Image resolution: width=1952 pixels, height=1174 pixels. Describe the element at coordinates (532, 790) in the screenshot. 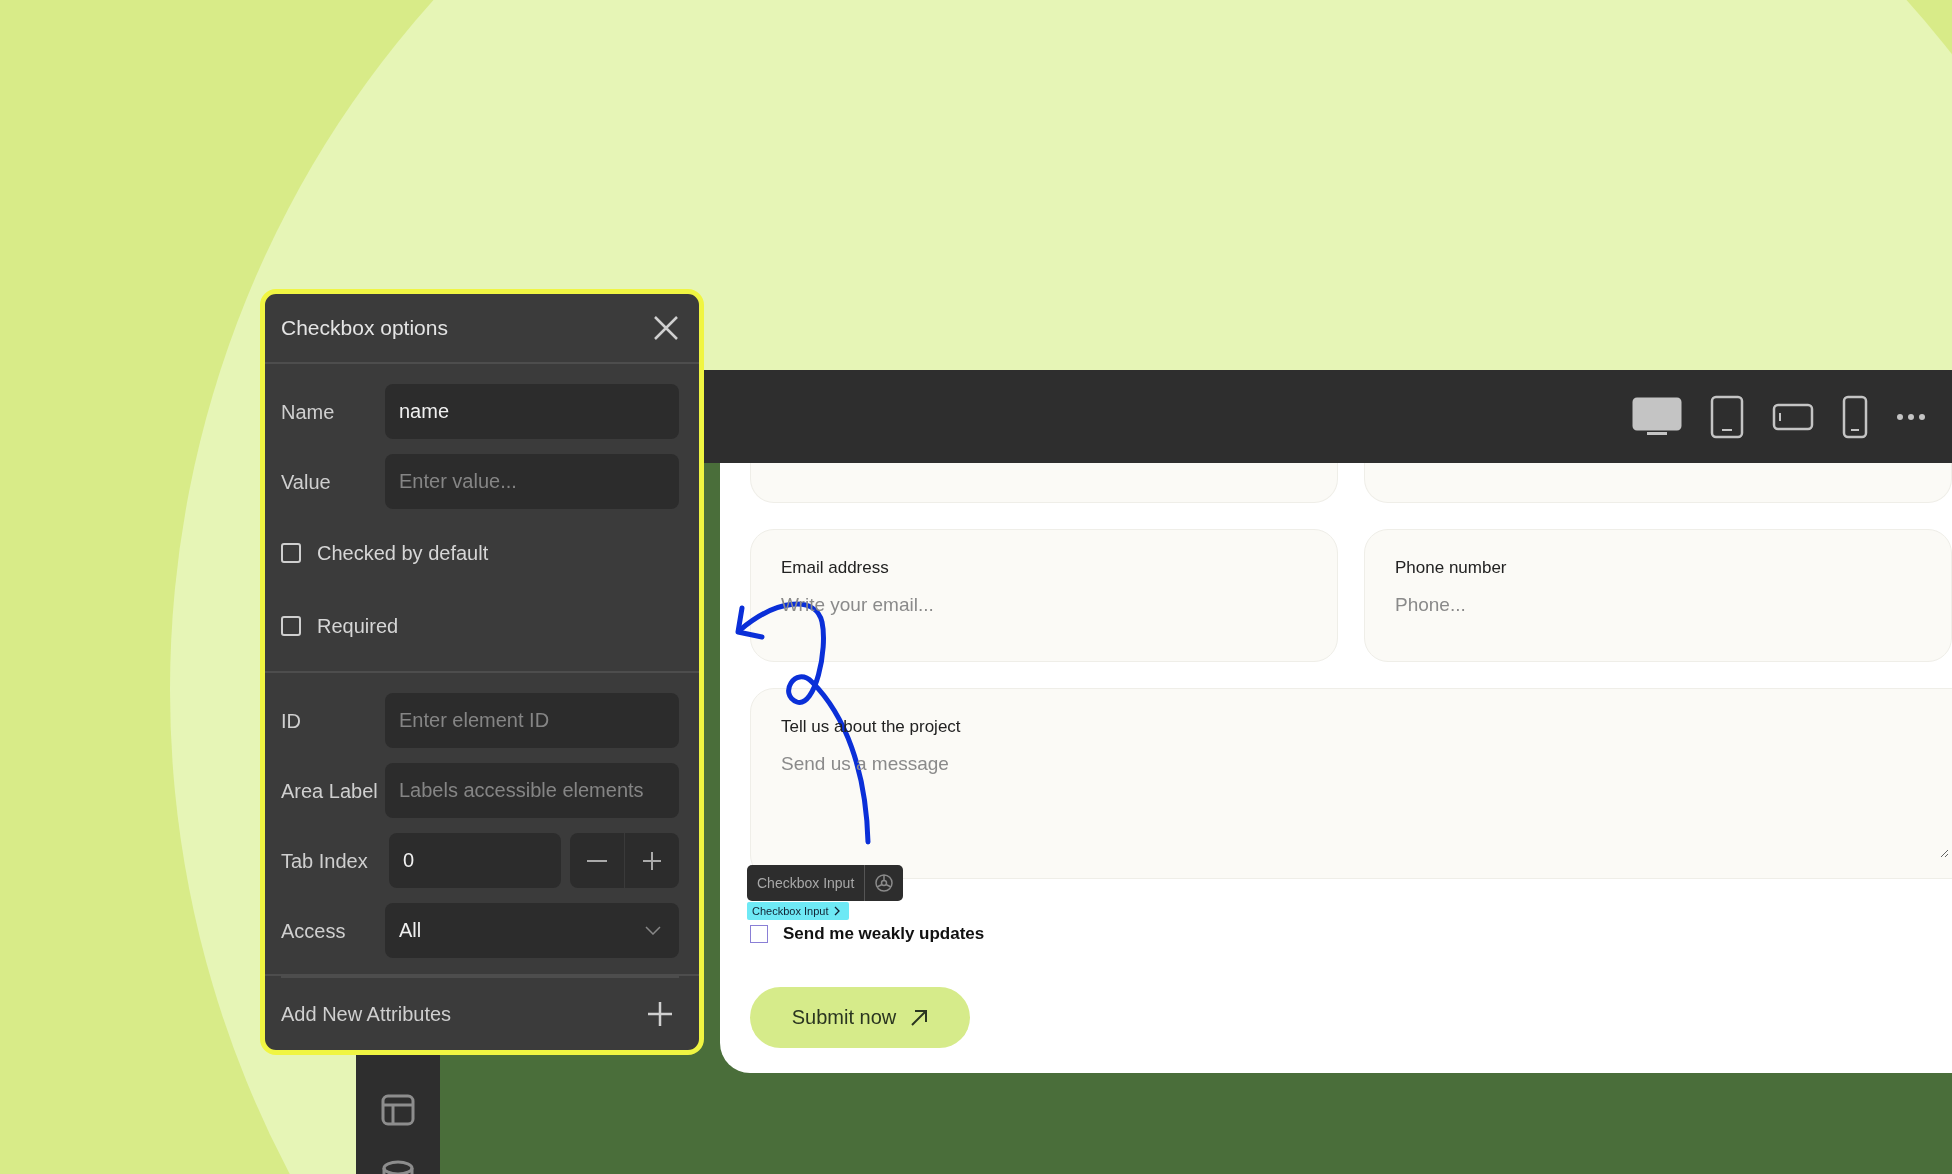

I see `input-field: Labels accessible elements` at that location.